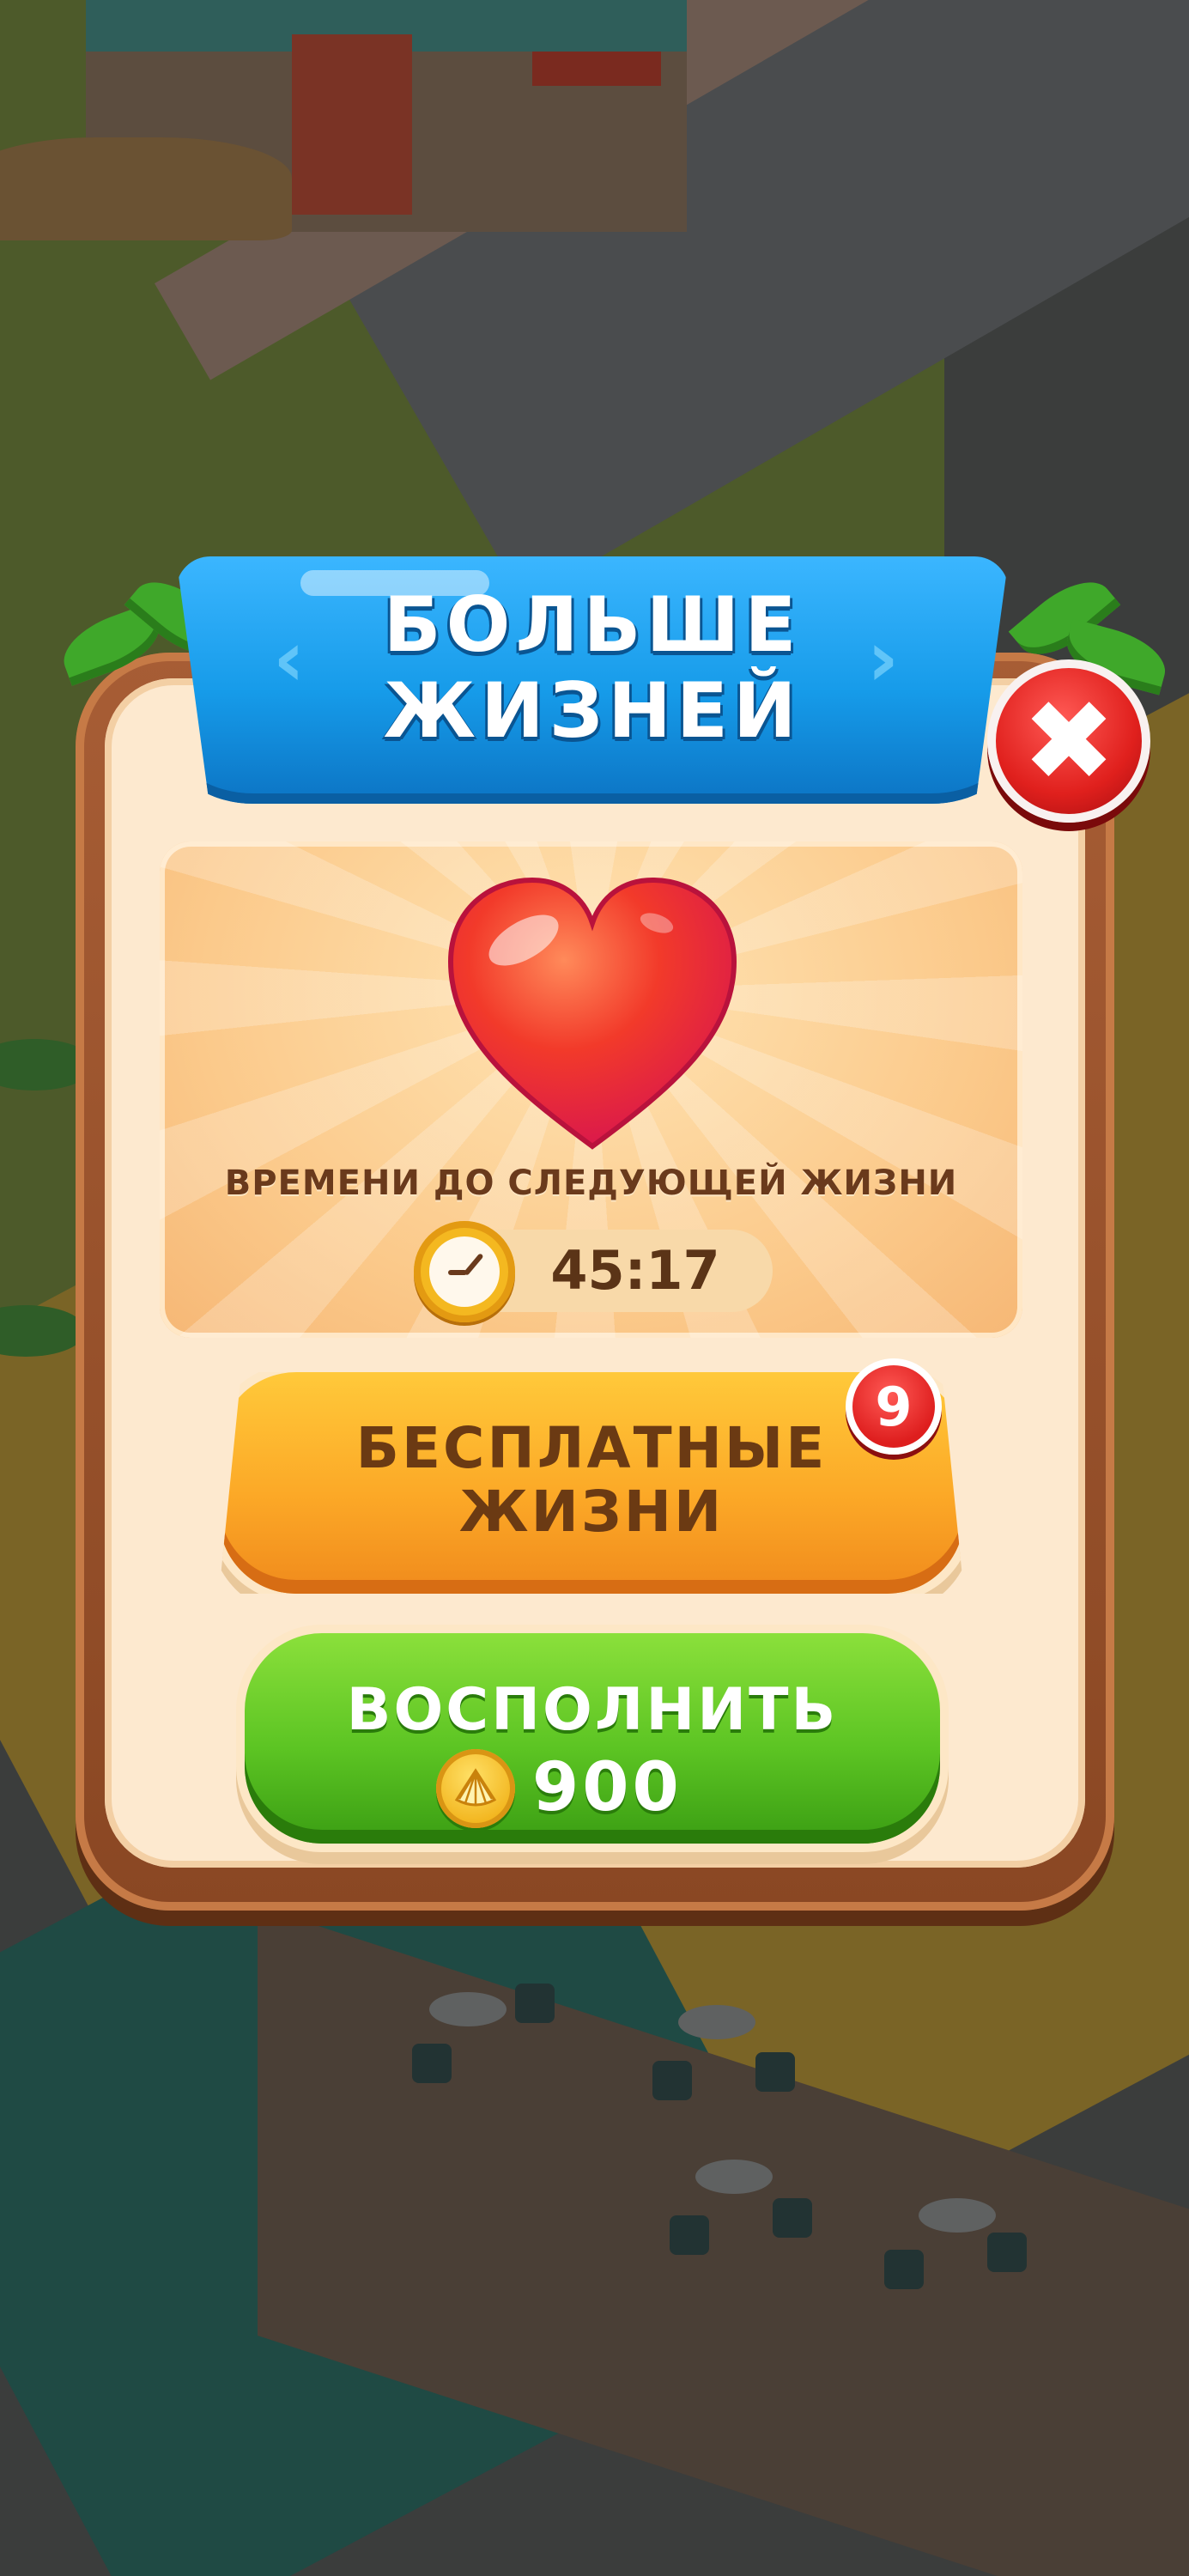 The image size is (1189, 2576). I want to click on dialog-title: БОЛЬШЕ ЖИЗНЕЙ, so click(592, 667).